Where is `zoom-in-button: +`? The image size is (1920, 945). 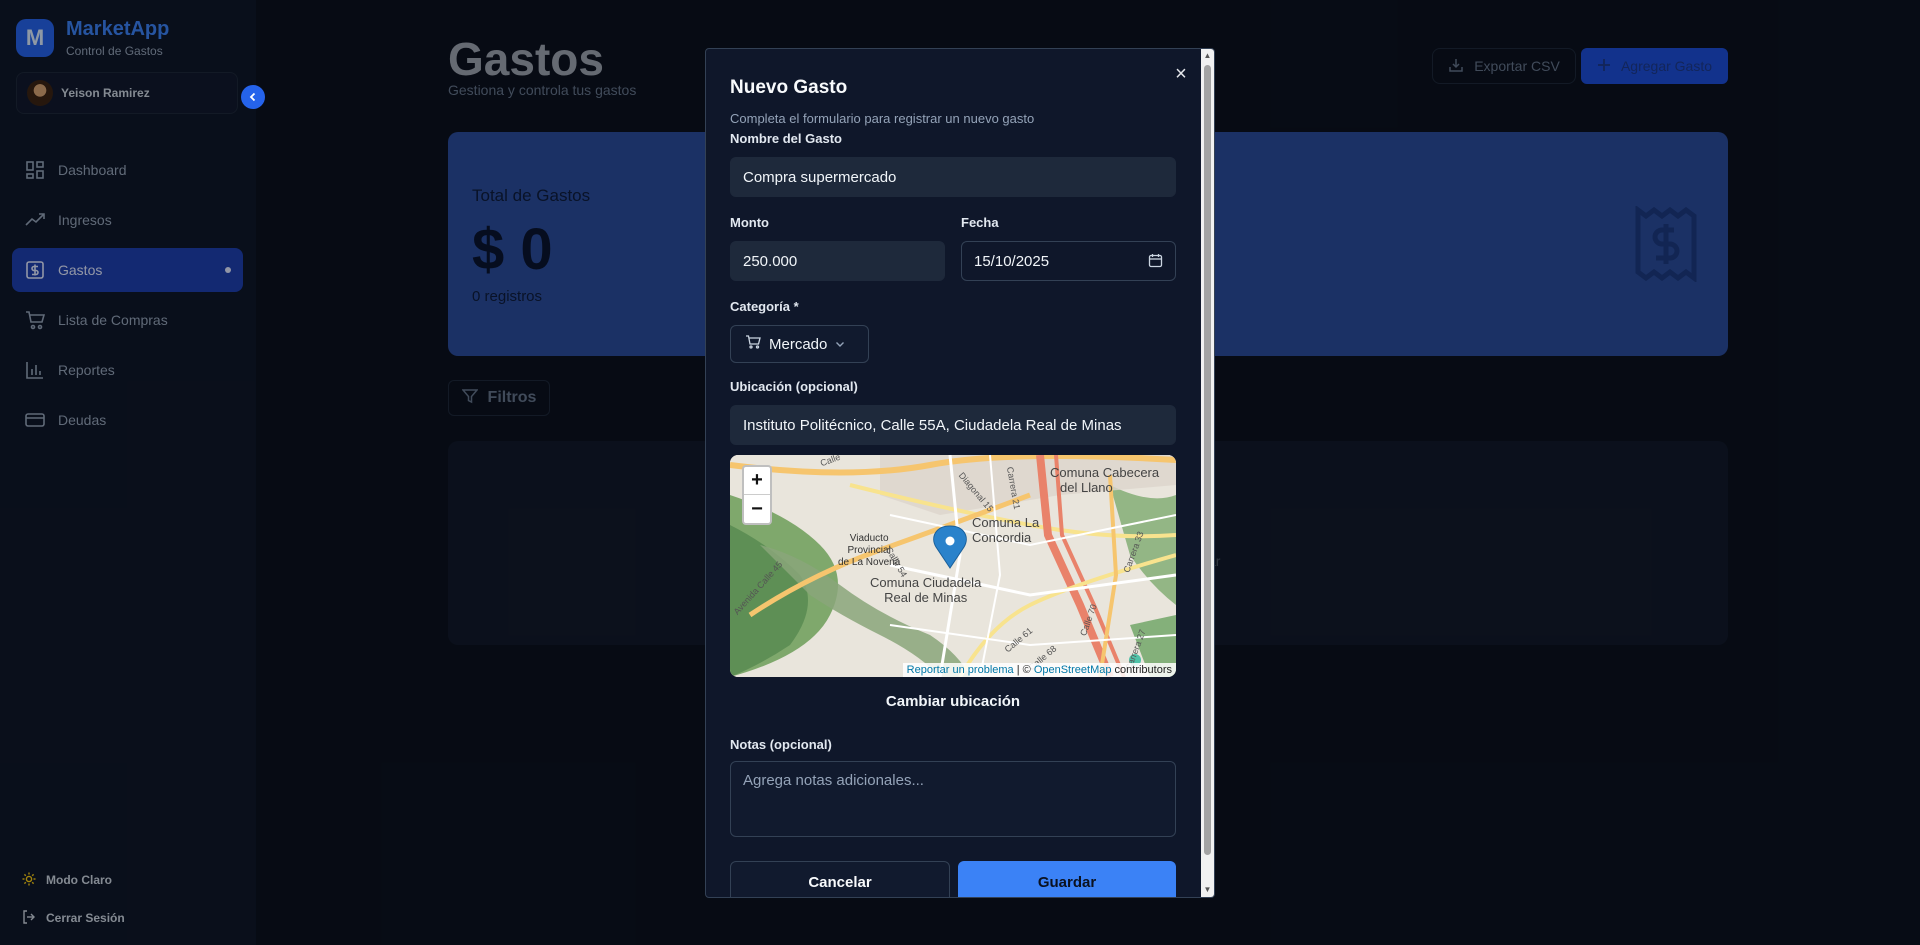
zoom-in-button: + is located at coordinates (757, 481).